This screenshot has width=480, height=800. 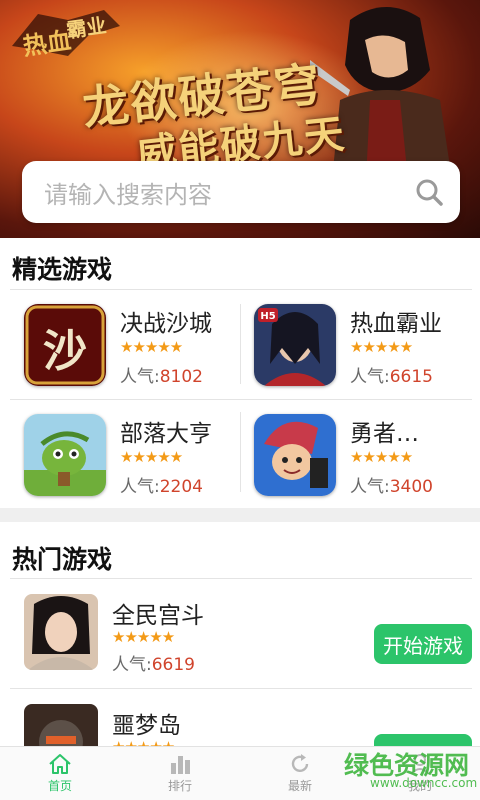 What do you see at coordinates (300, 773) in the screenshot?
I see `nav-latest: 最新` at bounding box center [300, 773].